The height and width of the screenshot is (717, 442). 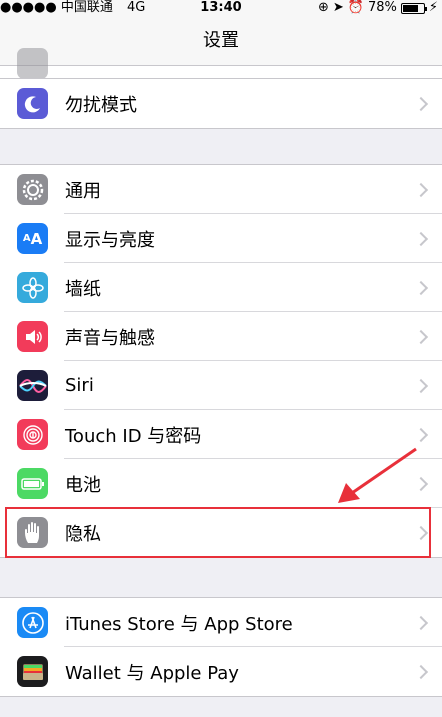 What do you see at coordinates (32, 622) in the screenshot?
I see `app-store-icon` at bounding box center [32, 622].